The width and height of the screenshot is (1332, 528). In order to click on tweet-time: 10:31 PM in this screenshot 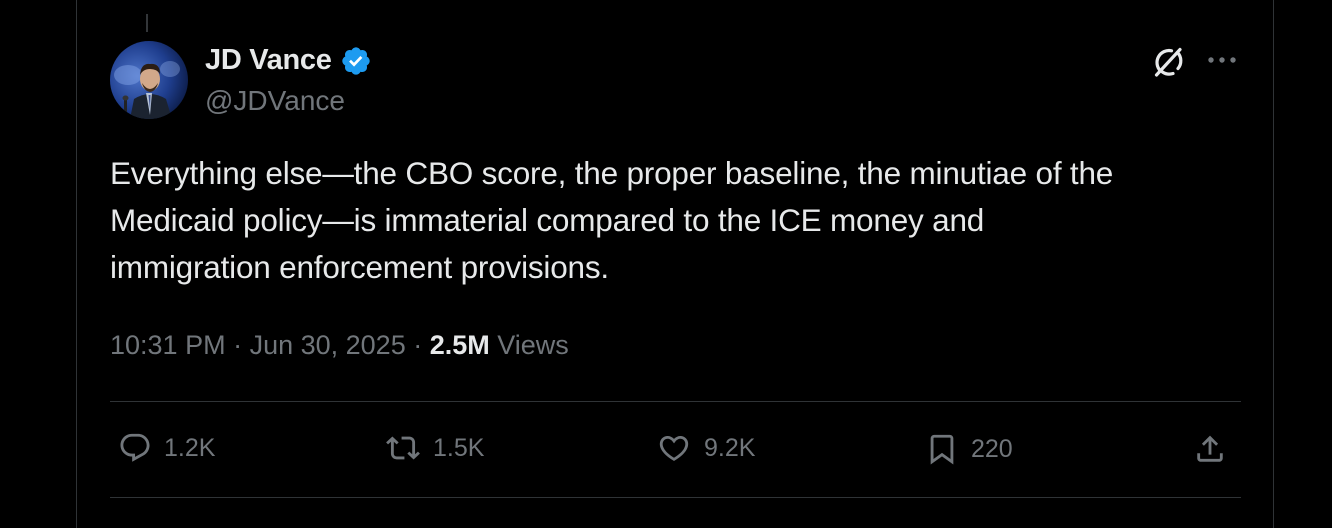, I will do `click(168, 345)`.